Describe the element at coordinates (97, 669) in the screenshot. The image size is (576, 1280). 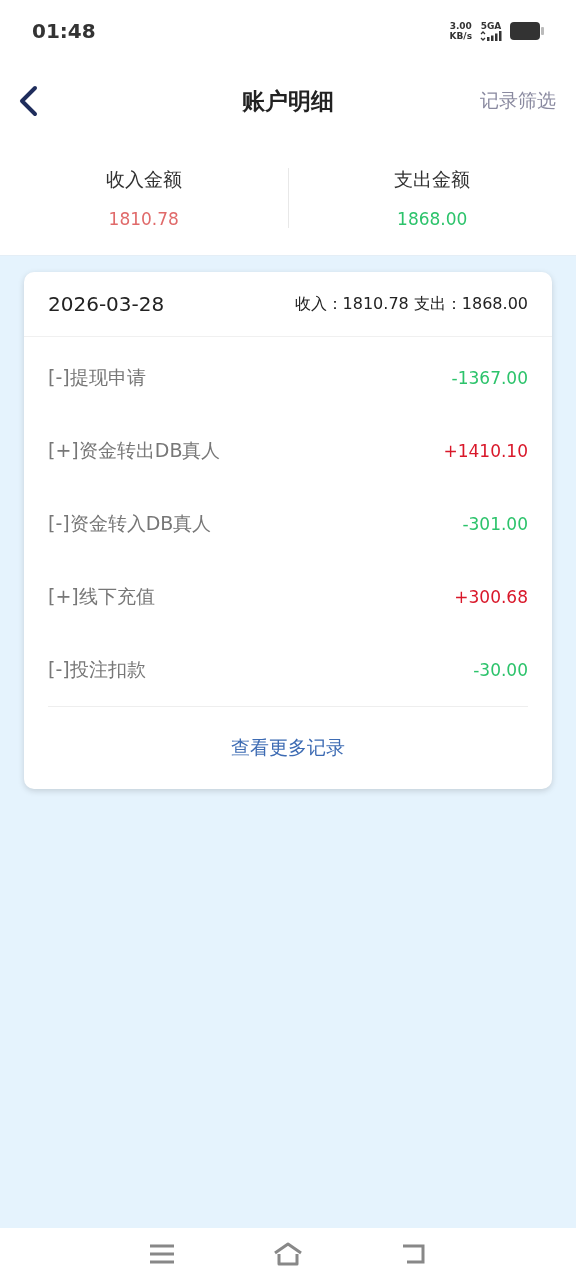
I see `record-label: [-]投注扣款` at that location.